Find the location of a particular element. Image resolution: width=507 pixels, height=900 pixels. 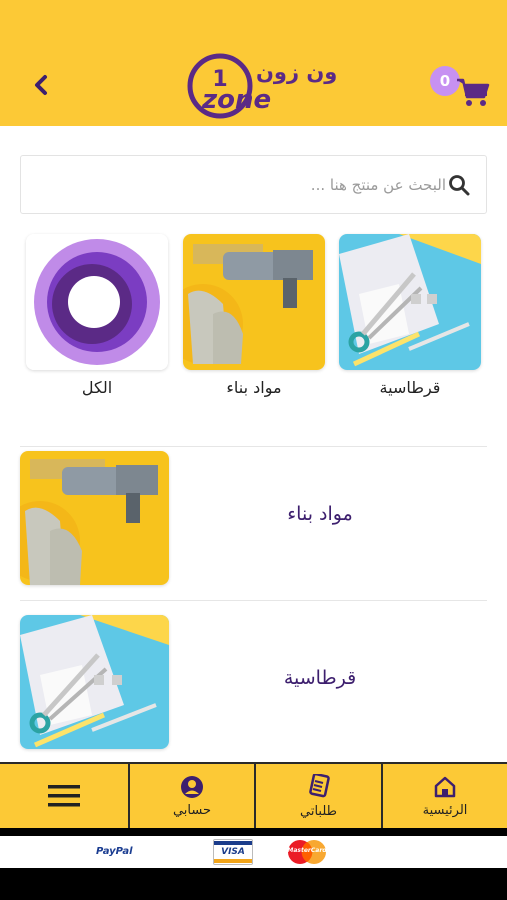

visa-logo: VISA is located at coordinates (233, 852).